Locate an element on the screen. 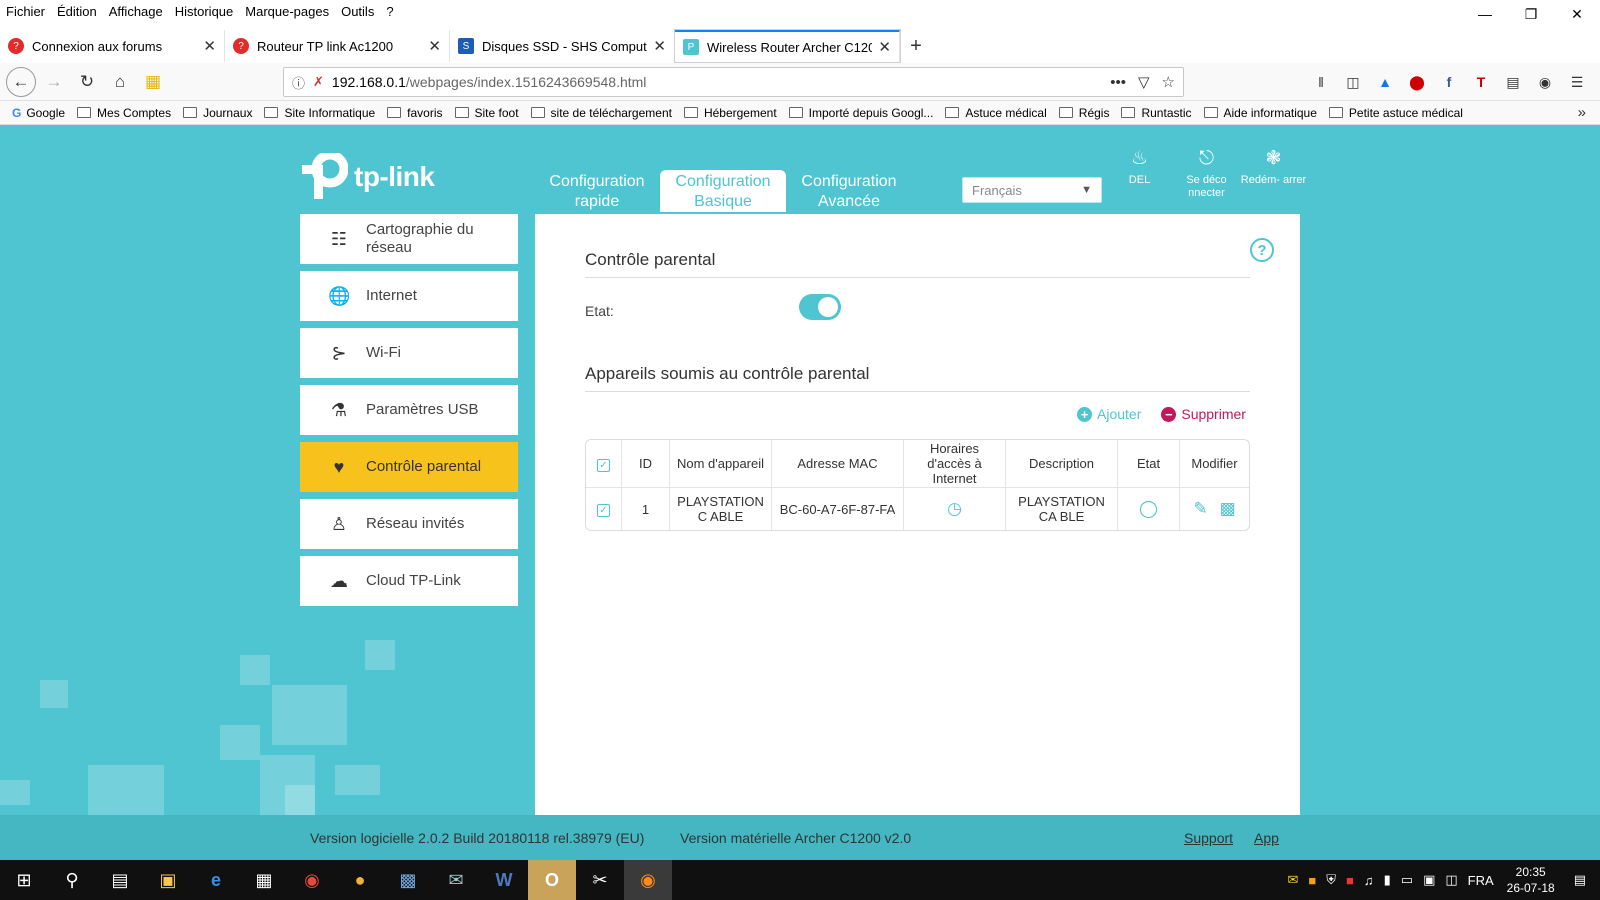  extension-circle-icon: ◉ is located at coordinates (1545, 82).